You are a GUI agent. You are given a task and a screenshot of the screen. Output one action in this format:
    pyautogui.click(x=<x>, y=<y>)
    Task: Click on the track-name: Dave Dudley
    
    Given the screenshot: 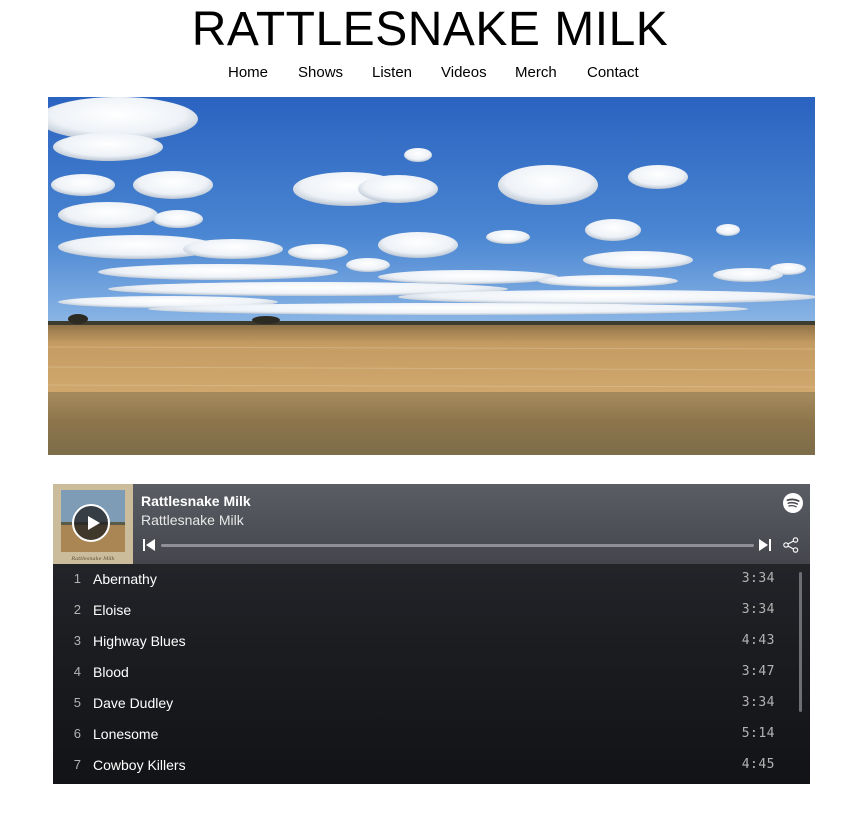 What is the action you would take?
    pyautogui.click(x=133, y=703)
    